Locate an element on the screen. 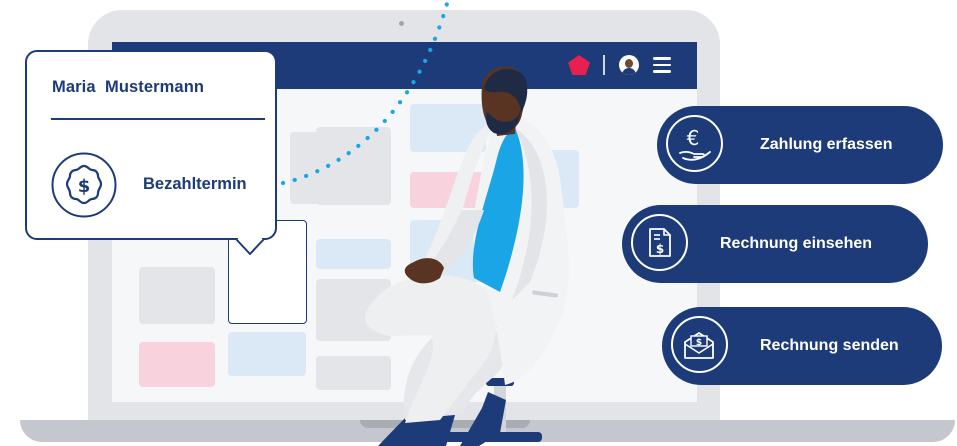  dollar-document-icon: $ is located at coordinates (659, 242).